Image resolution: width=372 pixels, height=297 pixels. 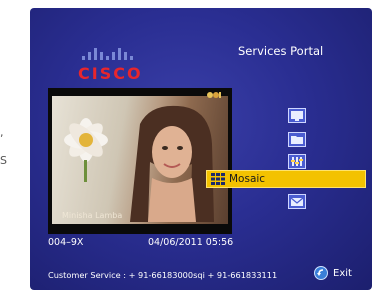 I want to click on mail-icon, so click(x=297, y=201).